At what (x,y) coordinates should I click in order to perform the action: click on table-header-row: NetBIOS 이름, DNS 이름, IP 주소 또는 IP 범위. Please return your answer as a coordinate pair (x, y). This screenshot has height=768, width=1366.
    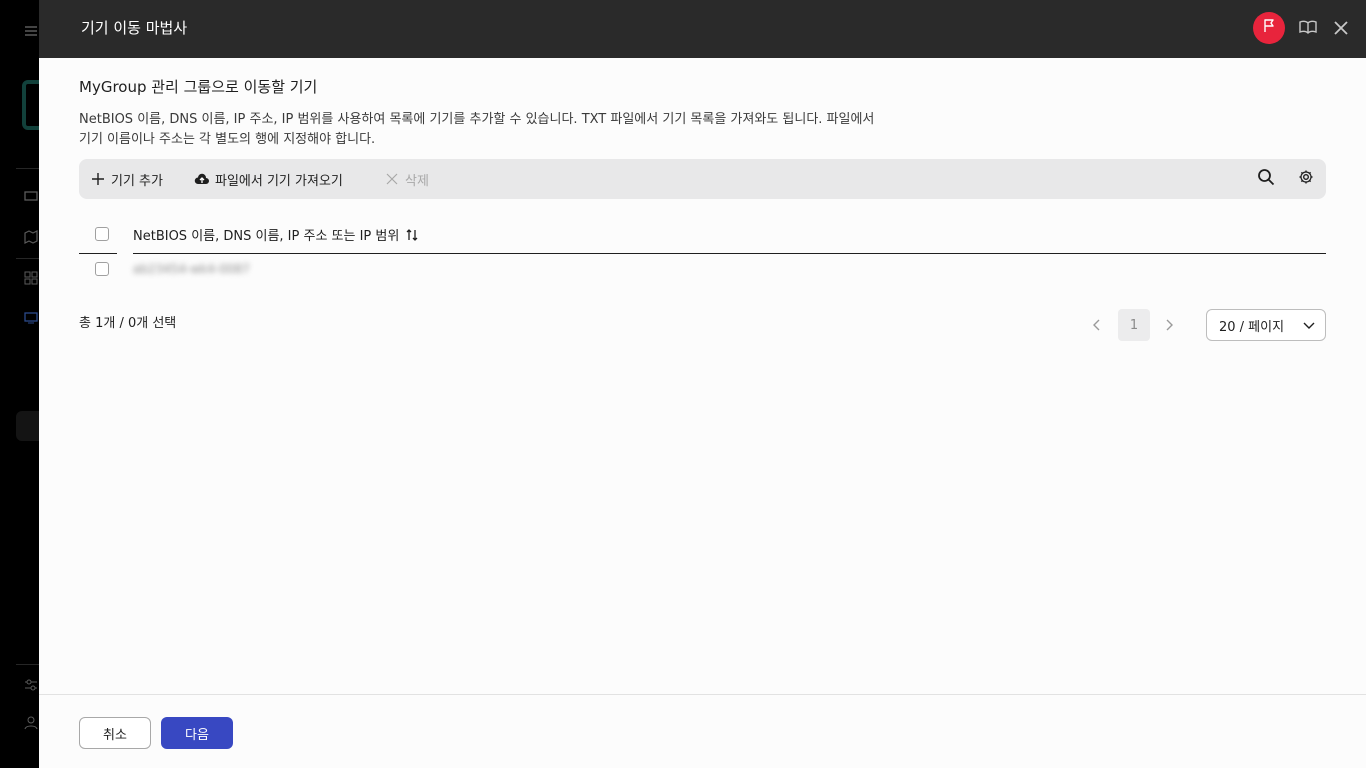
    Looking at the image, I should click on (702, 235).